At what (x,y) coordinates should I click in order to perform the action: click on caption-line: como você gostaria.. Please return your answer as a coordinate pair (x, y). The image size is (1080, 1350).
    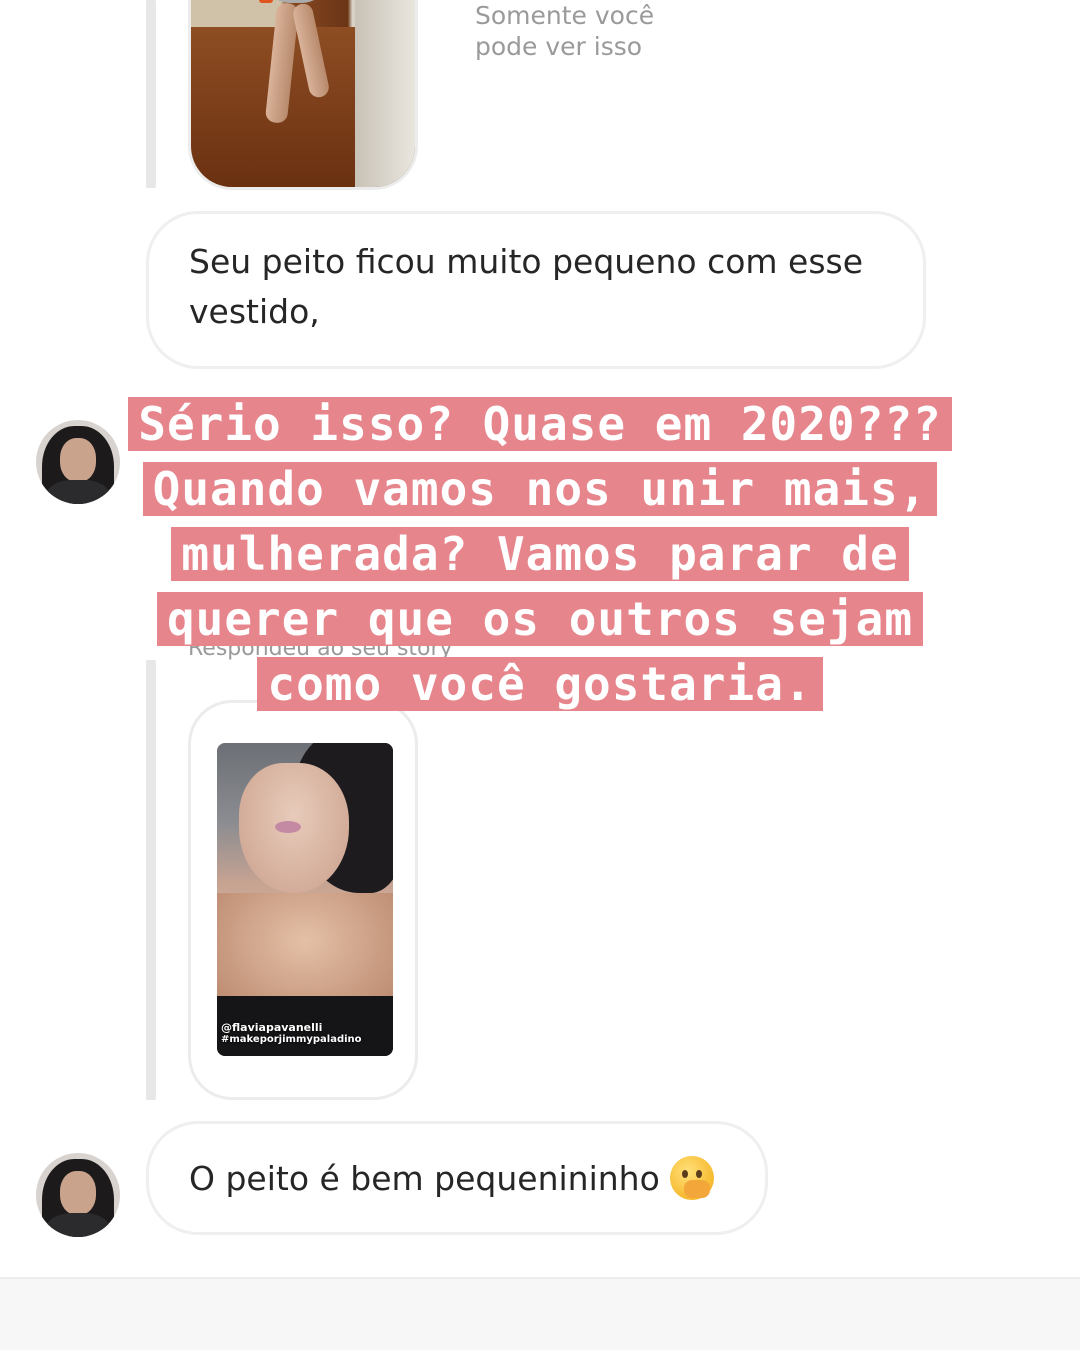
    Looking at the image, I should click on (540, 684).